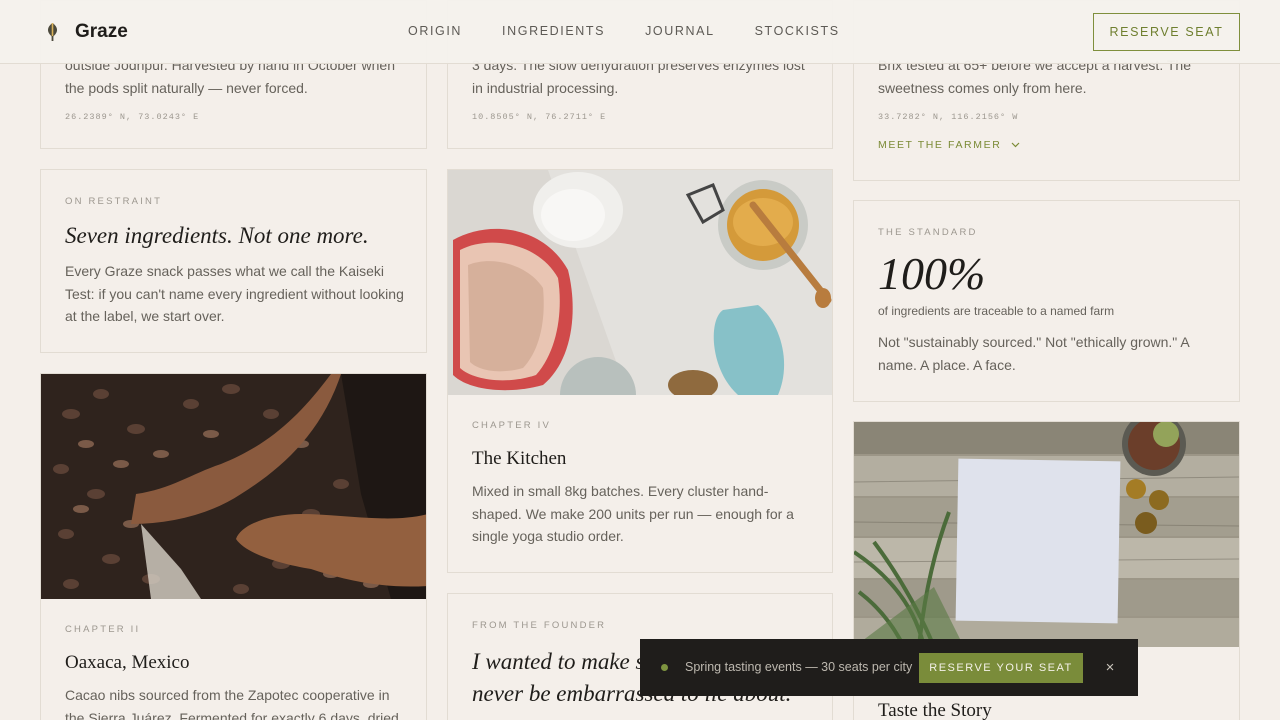 This screenshot has width=1280, height=720. What do you see at coordinates (928, 232) in the screenshot?
I see `card-eyebrow: THE STANDARD` at bounding box center [928, 232].